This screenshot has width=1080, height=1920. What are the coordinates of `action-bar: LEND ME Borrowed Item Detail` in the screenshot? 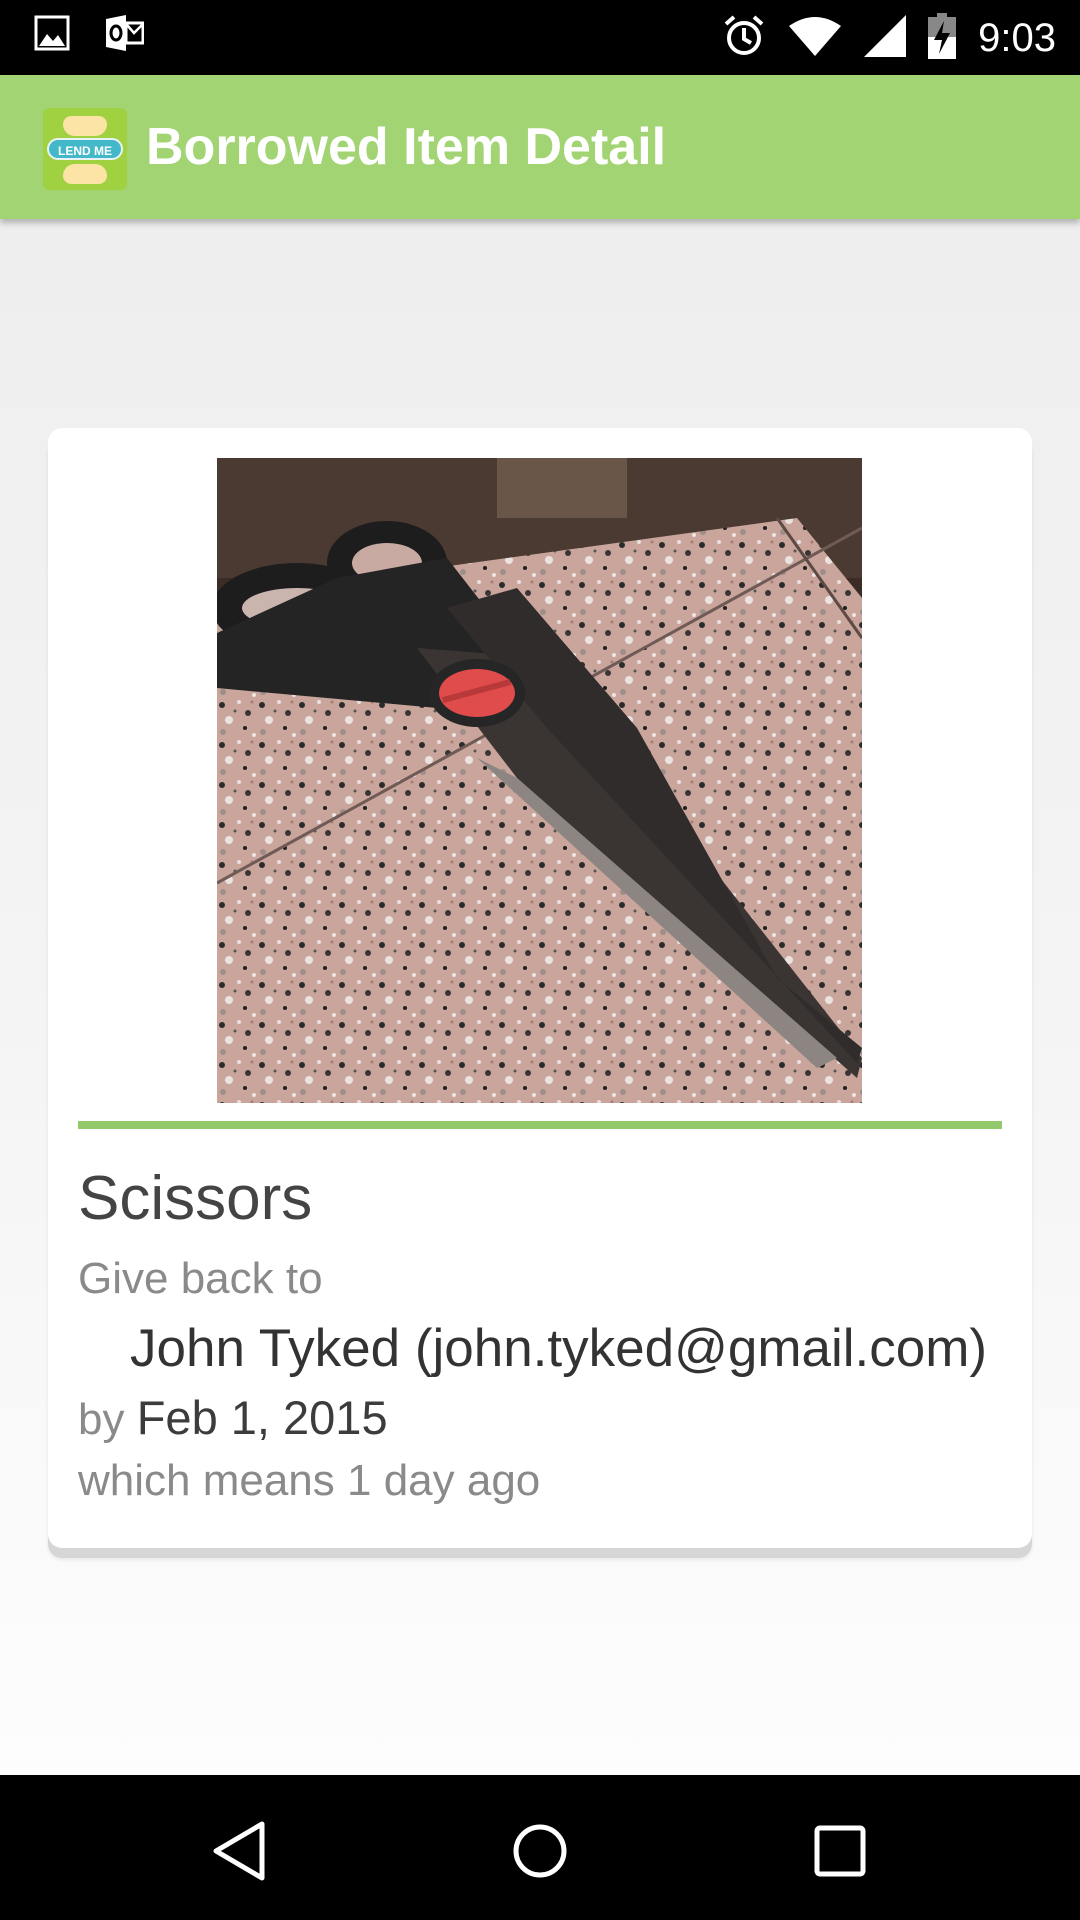 It's located at (540, 147).